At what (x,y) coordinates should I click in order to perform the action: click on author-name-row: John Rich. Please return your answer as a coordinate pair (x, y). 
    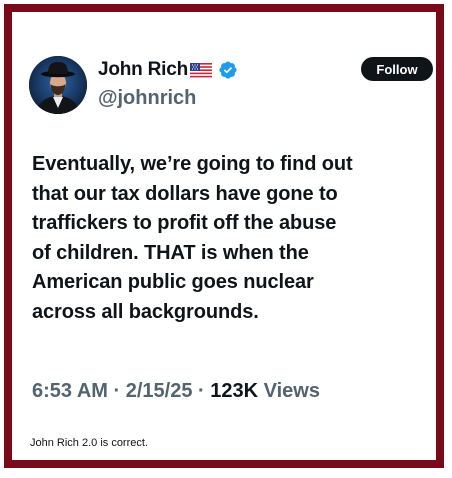
    Looking at the image, I should click on (168, 70).